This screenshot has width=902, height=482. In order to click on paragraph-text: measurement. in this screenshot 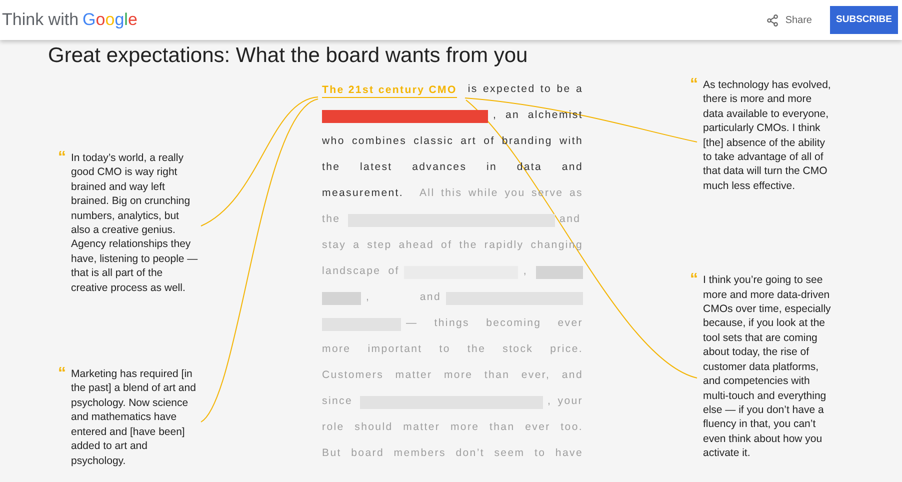, I will do `click(363, 194)`.